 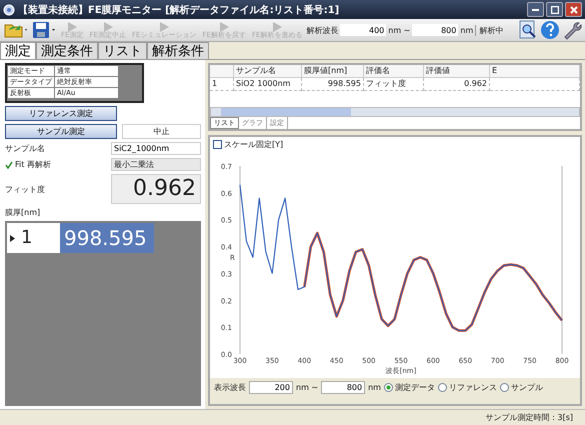 What do you see at coordinates (489, 30) in the screenshot?
I see `status-label: 解析中` at bounding box center [489, 30].